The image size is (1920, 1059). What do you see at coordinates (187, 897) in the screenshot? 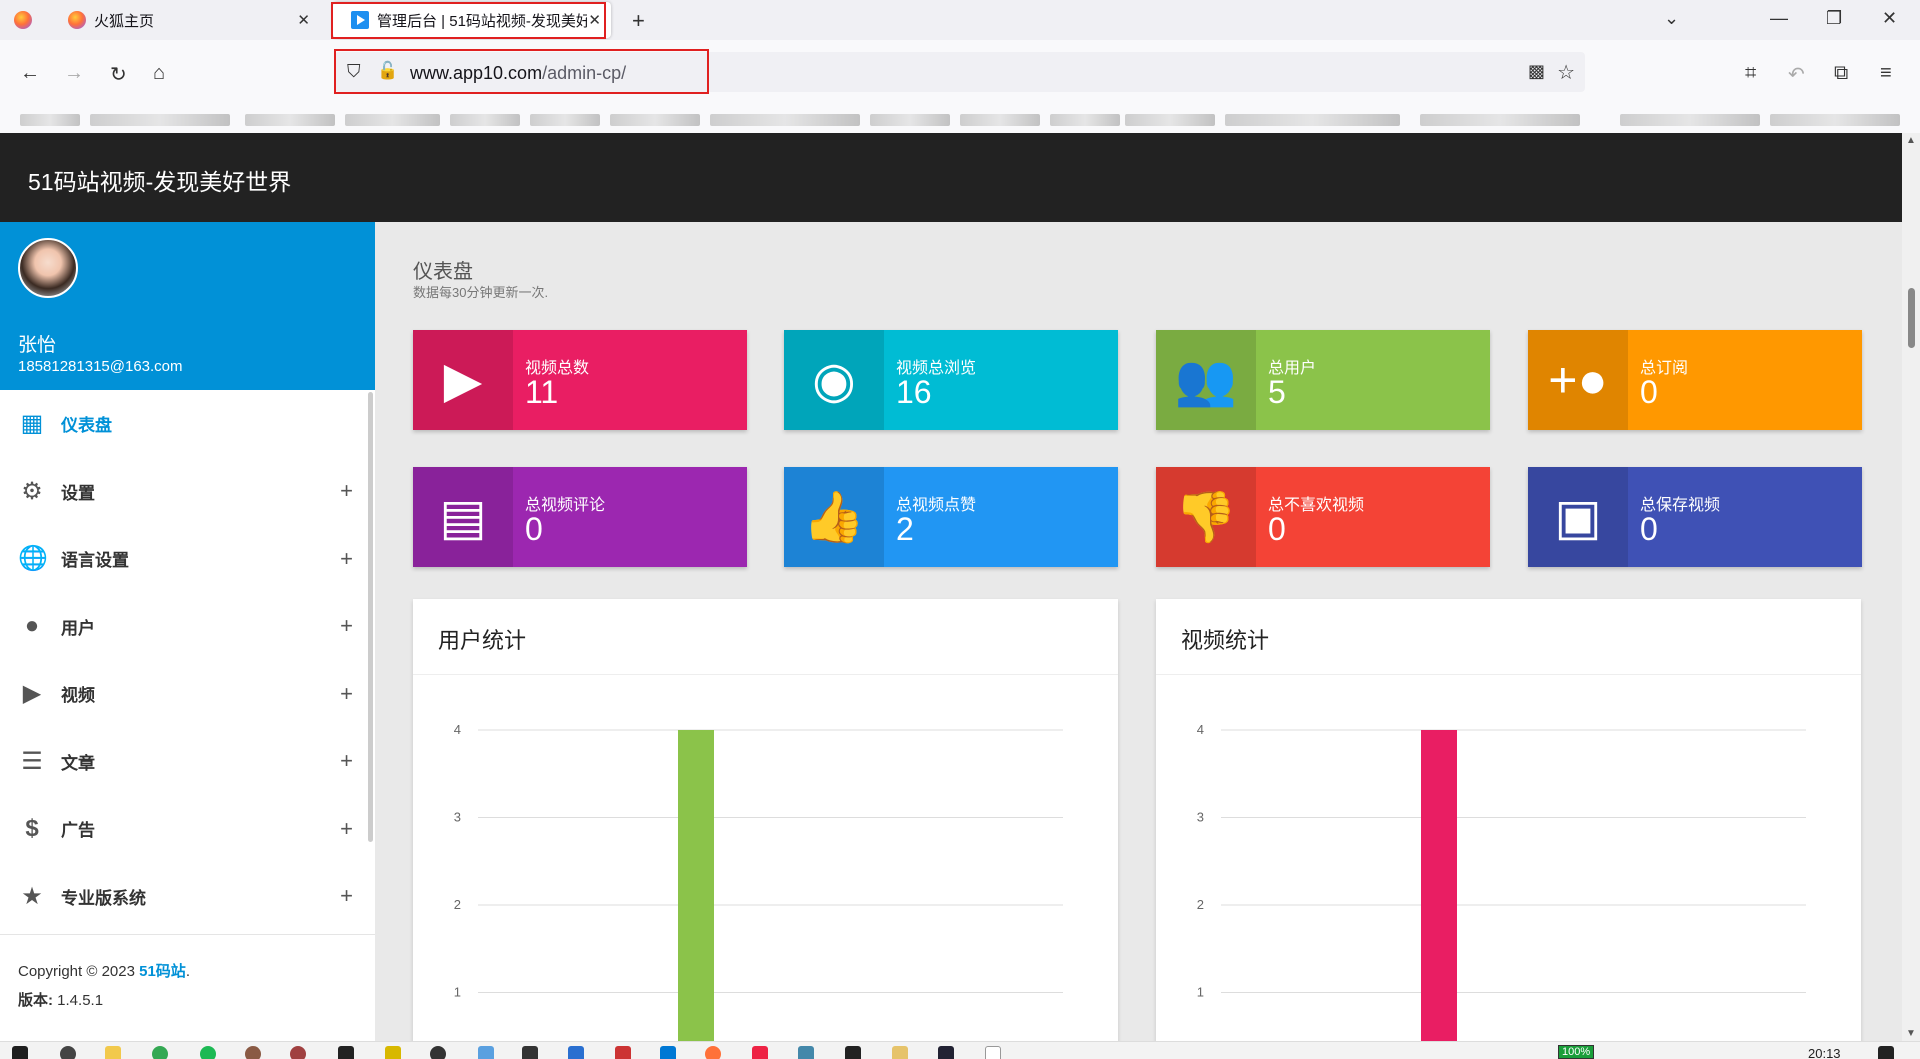
I see `sidebar-item-7: ★ 专业版系统 +` at bounding box center [187, 897].